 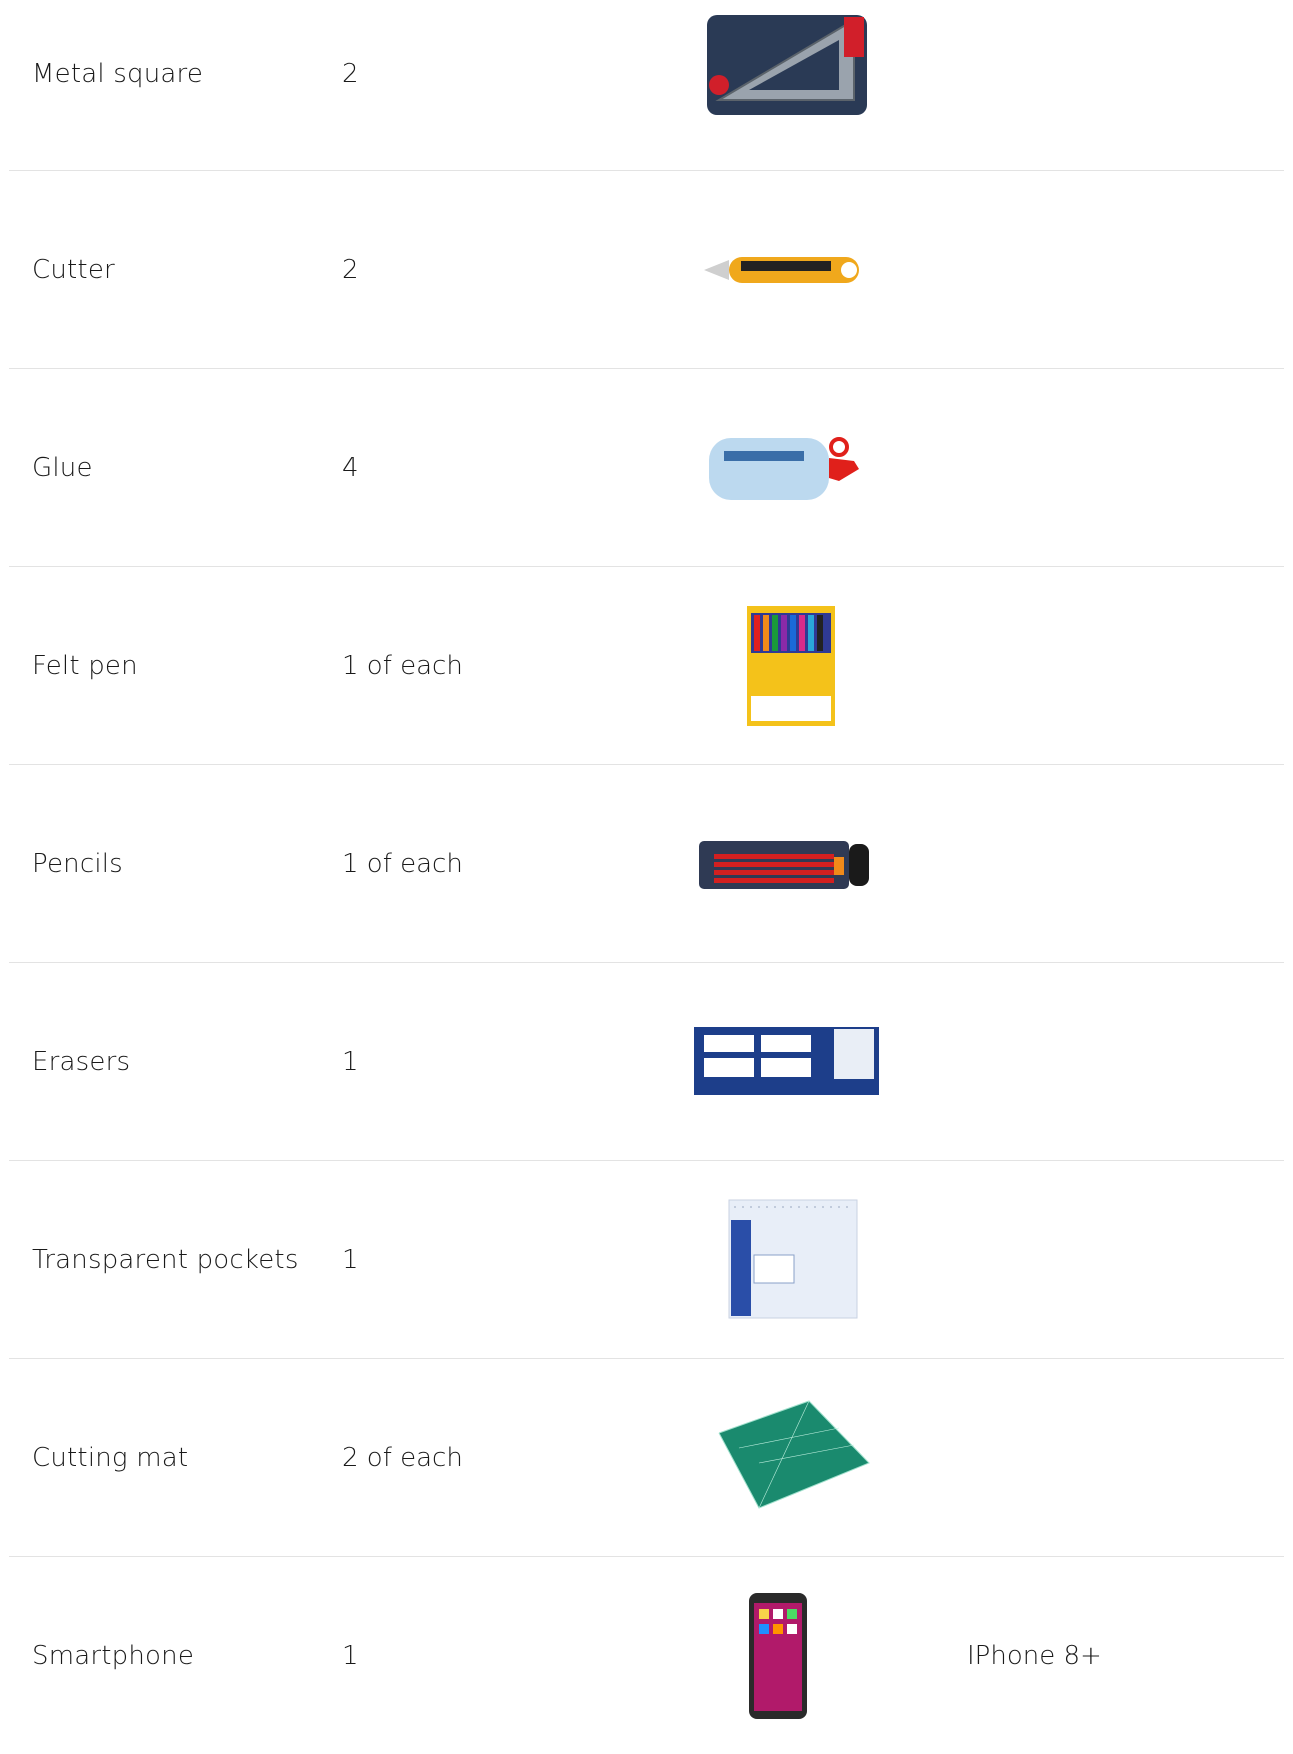 I want to click on transparent-pockets-image, so click(x=779, y=1260).